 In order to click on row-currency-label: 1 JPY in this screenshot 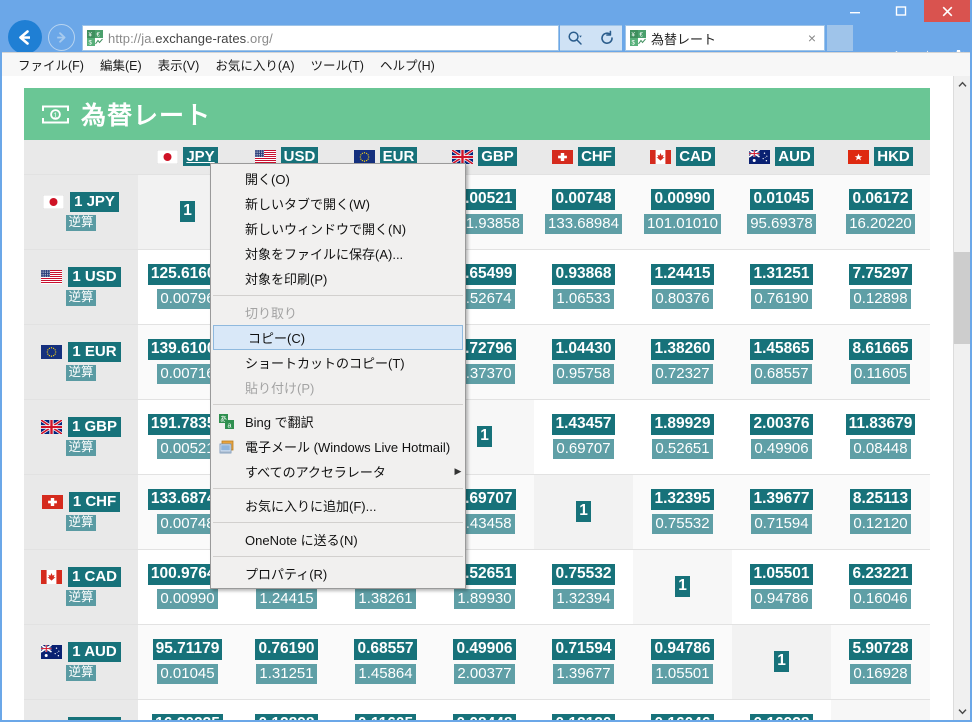, I will do `click(94, 202)`.